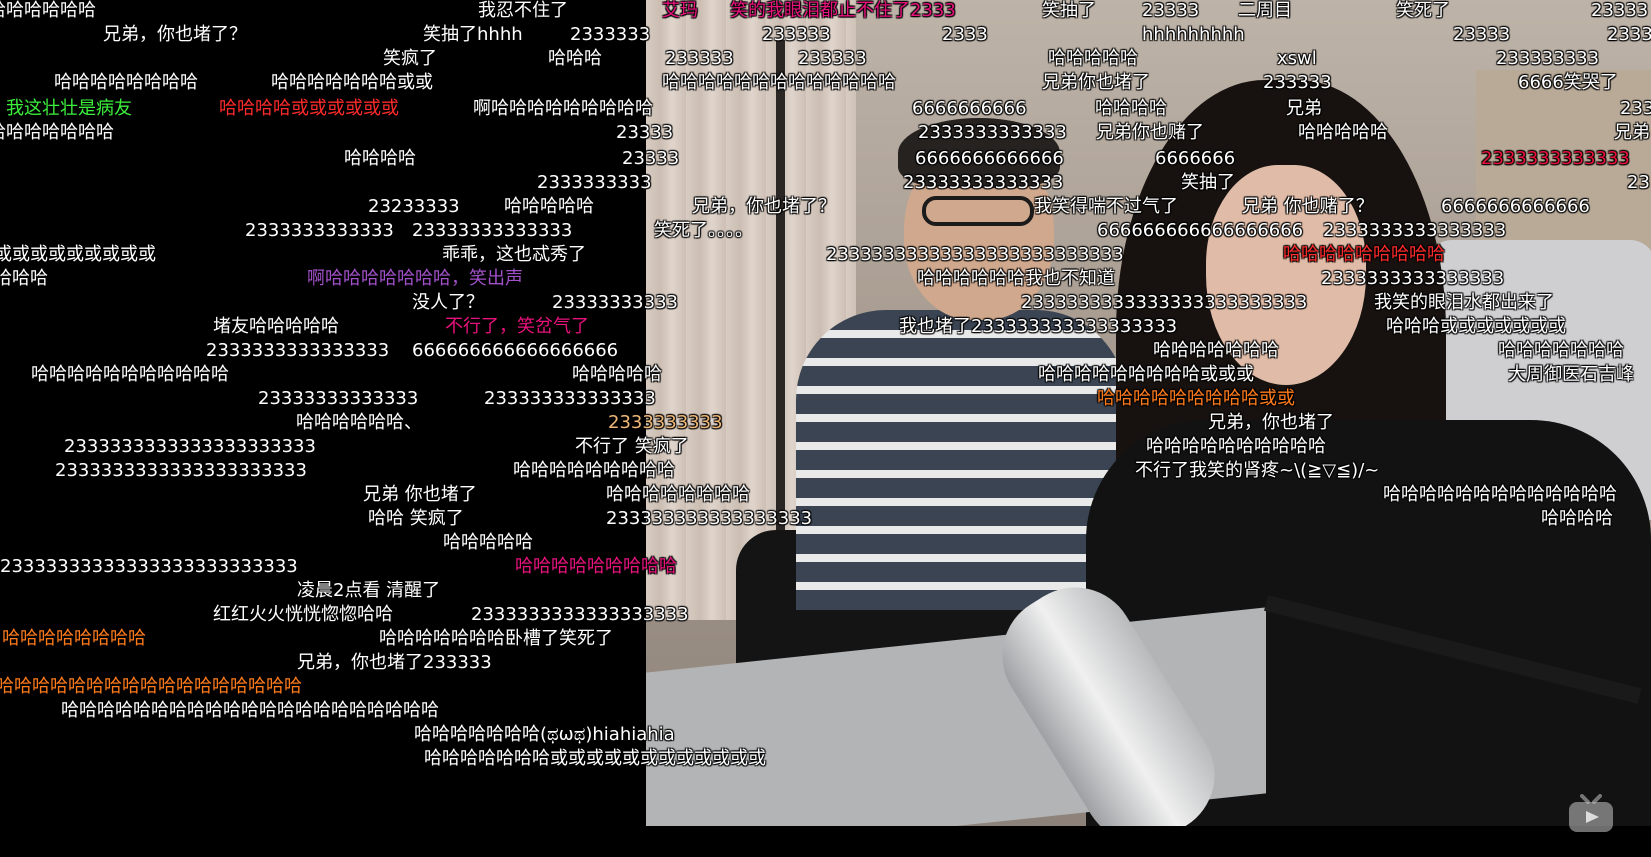 The width and height of the screenshot is (1651, 857). I want to click on danmaku-comment: 大周御医石吉峰, so click(1571, 374).